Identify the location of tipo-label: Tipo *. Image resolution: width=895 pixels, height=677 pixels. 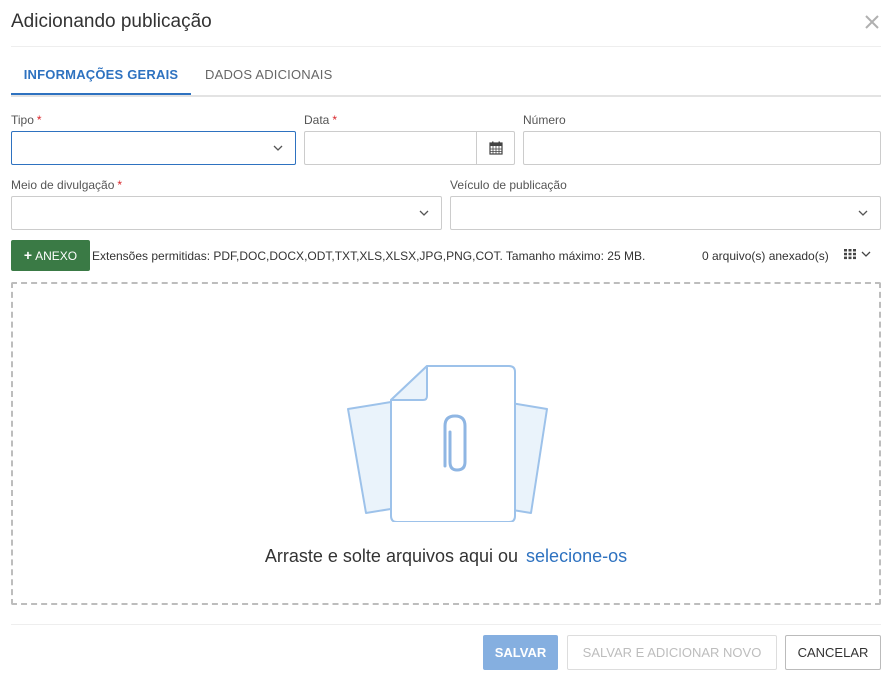
(26, 120).